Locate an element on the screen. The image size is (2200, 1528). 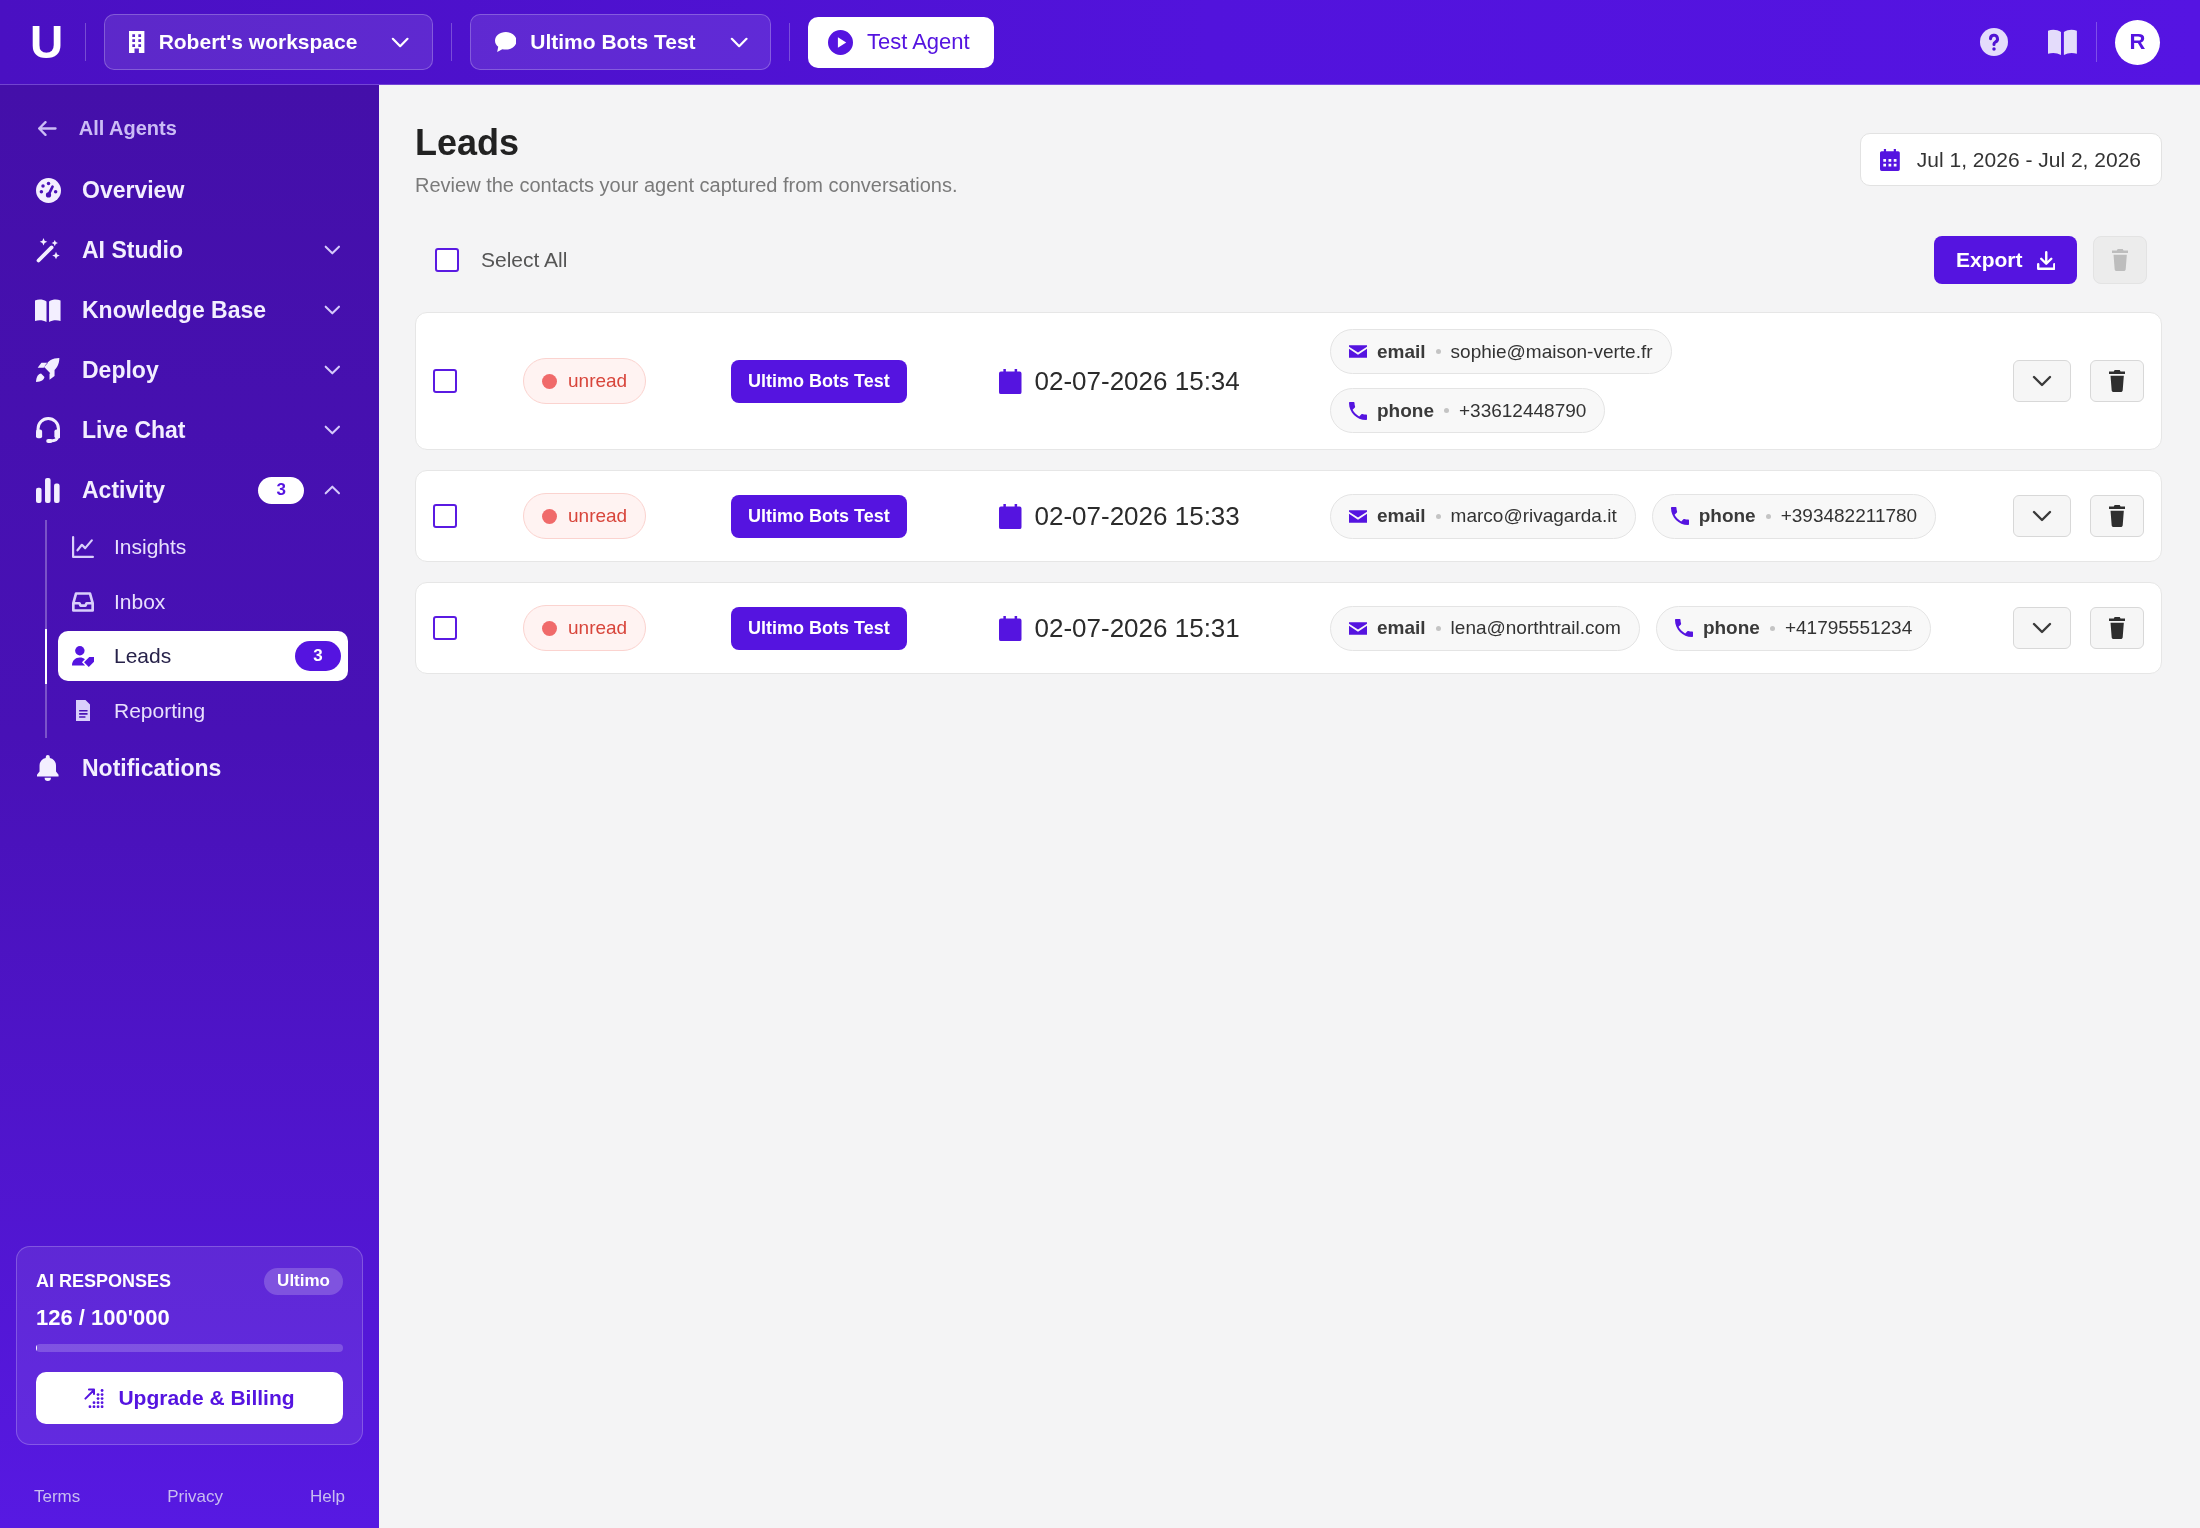
growth-chart-icon is located at coordinates (94, 1398).